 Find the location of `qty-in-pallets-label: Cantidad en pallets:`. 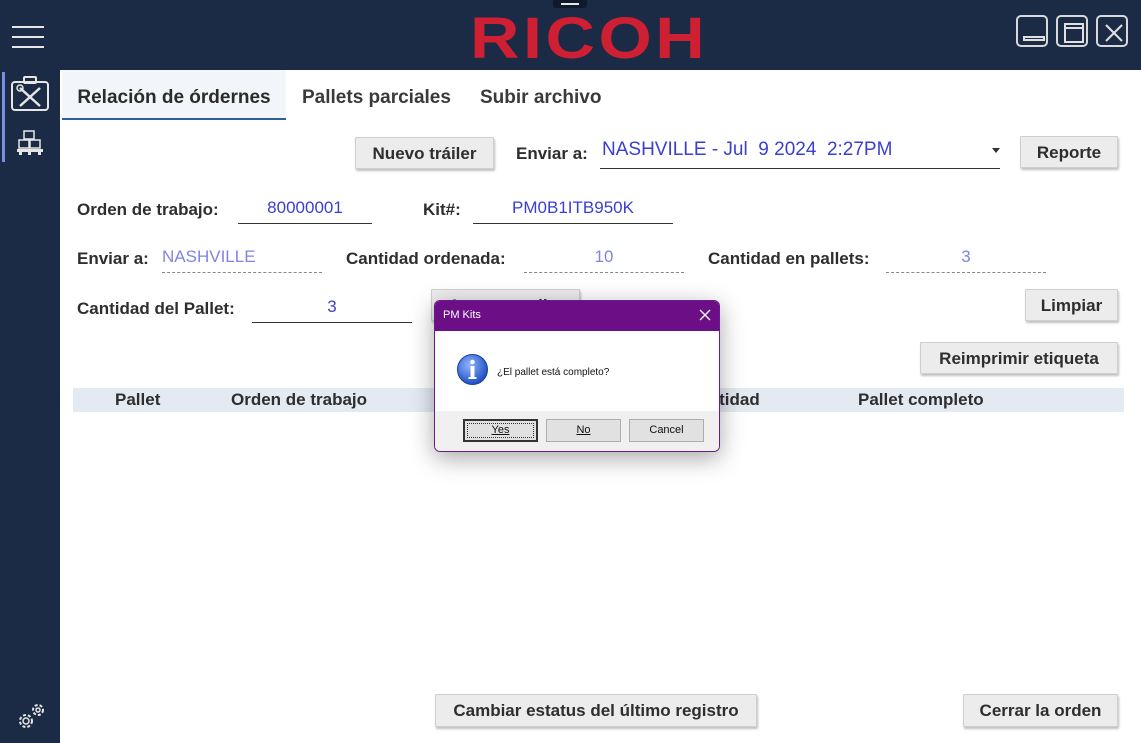

qty-in-pallets-label: Cantidad en pallets: is located at coordinates (789, 258).